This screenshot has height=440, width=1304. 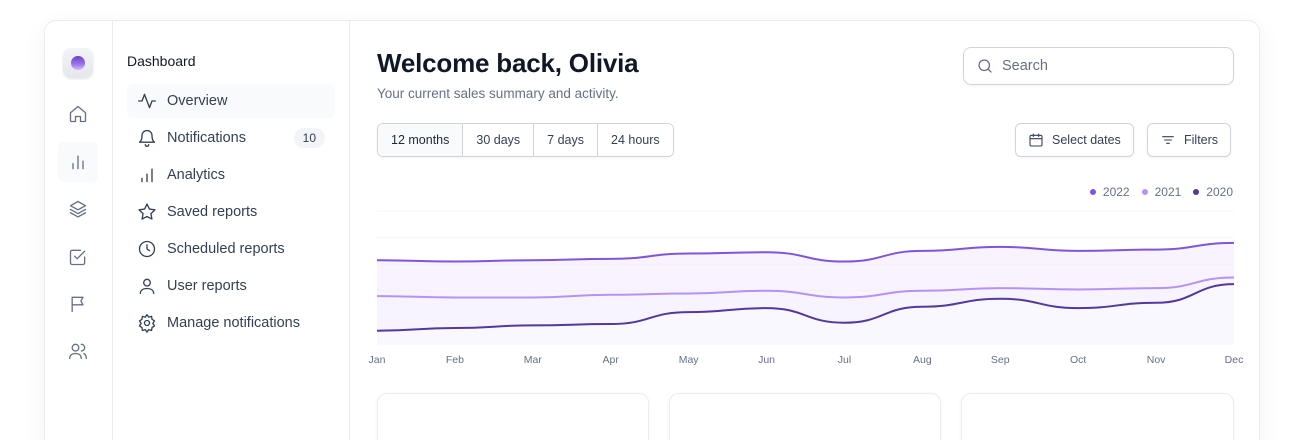 I want to click on filters-label: Filters, so click(x=1201, y=140).